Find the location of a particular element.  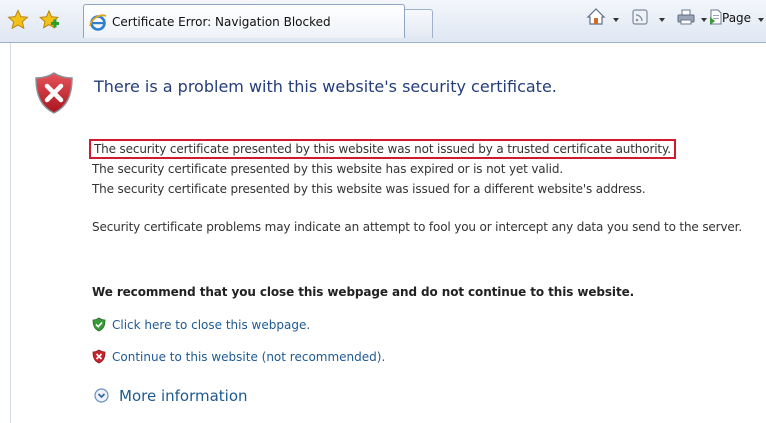

feeds-dropdown-icon is located at coordinates (662, 20).